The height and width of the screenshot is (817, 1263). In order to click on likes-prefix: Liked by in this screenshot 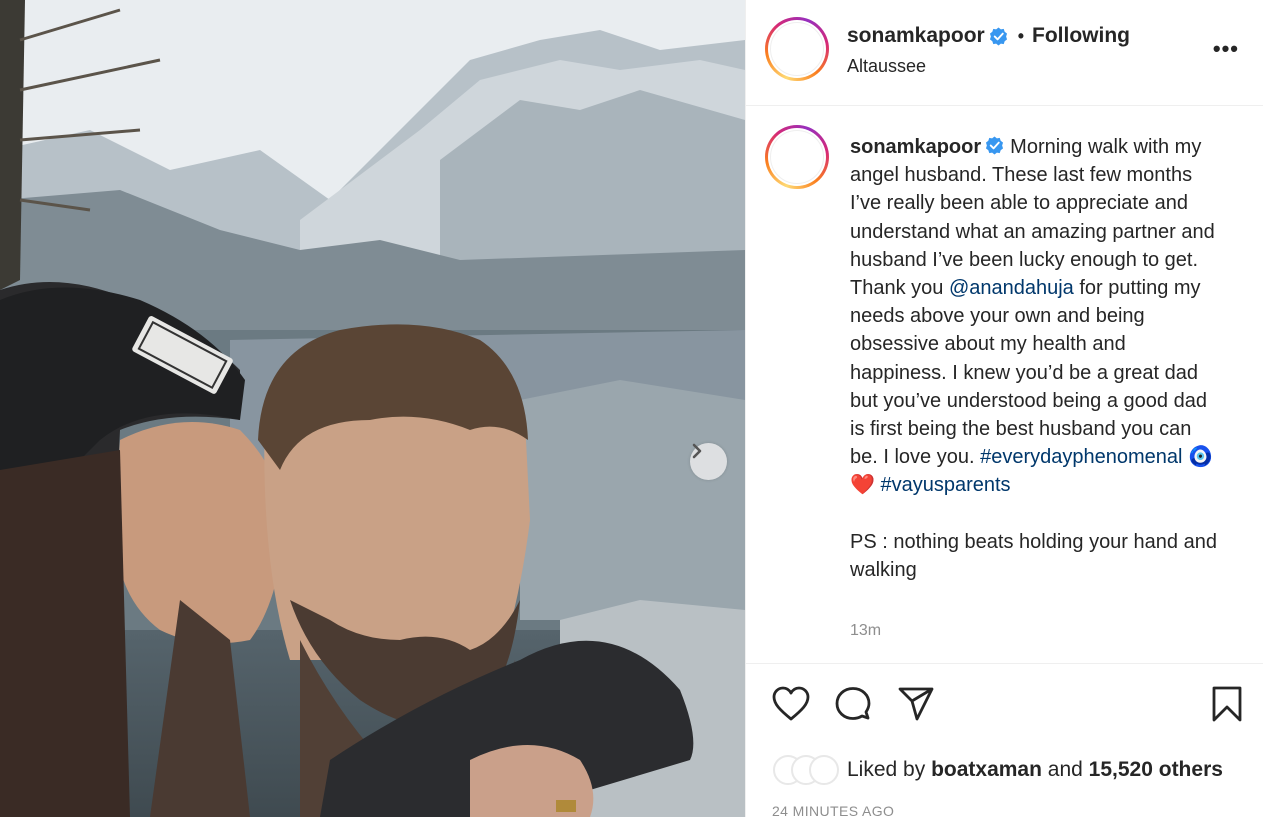, I will do `click(886, 769)`.